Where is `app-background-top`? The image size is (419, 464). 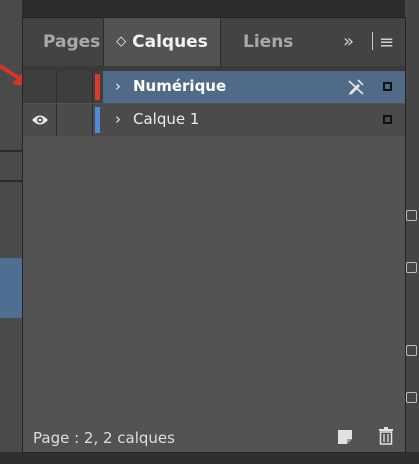
app-background-top is located at coordinates (209, 9).